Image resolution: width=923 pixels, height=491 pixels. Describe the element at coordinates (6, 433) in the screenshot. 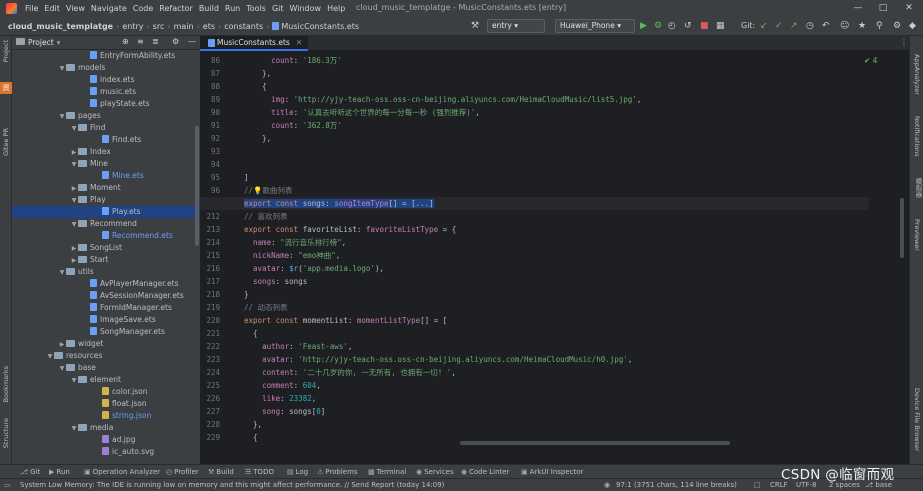

I see `structure-tool-tab: Structure` at that location.